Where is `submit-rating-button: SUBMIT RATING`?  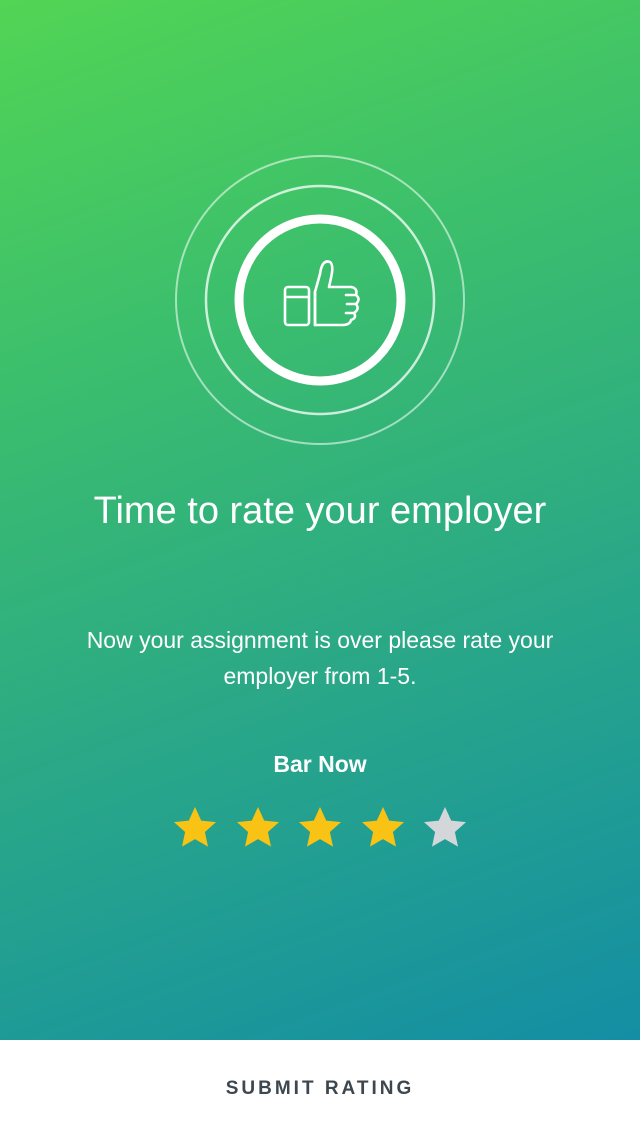 submit-rating-button: SUBMIT RATING is located at coordinates (320, 1089).